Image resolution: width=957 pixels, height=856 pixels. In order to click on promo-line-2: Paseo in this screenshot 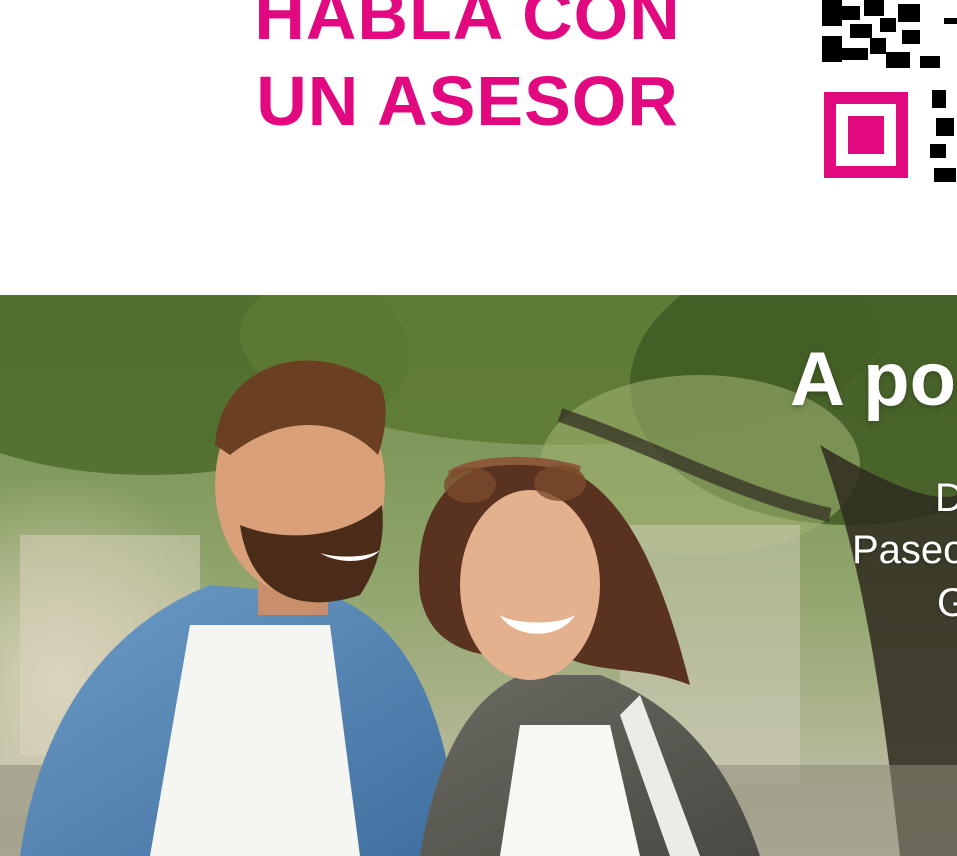, I will do `click(904, 550)`.